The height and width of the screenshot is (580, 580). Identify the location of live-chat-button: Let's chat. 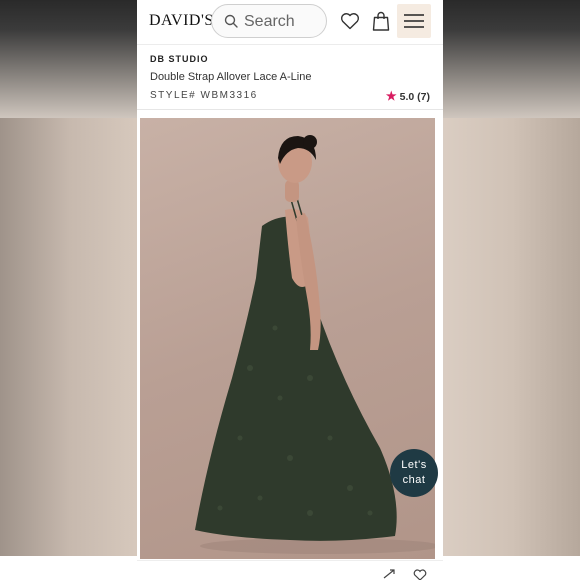
(414, 473).